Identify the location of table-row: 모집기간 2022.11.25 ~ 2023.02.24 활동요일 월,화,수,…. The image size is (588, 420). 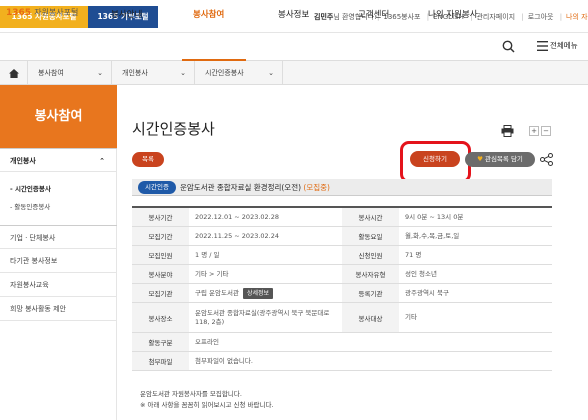
(342, 236).